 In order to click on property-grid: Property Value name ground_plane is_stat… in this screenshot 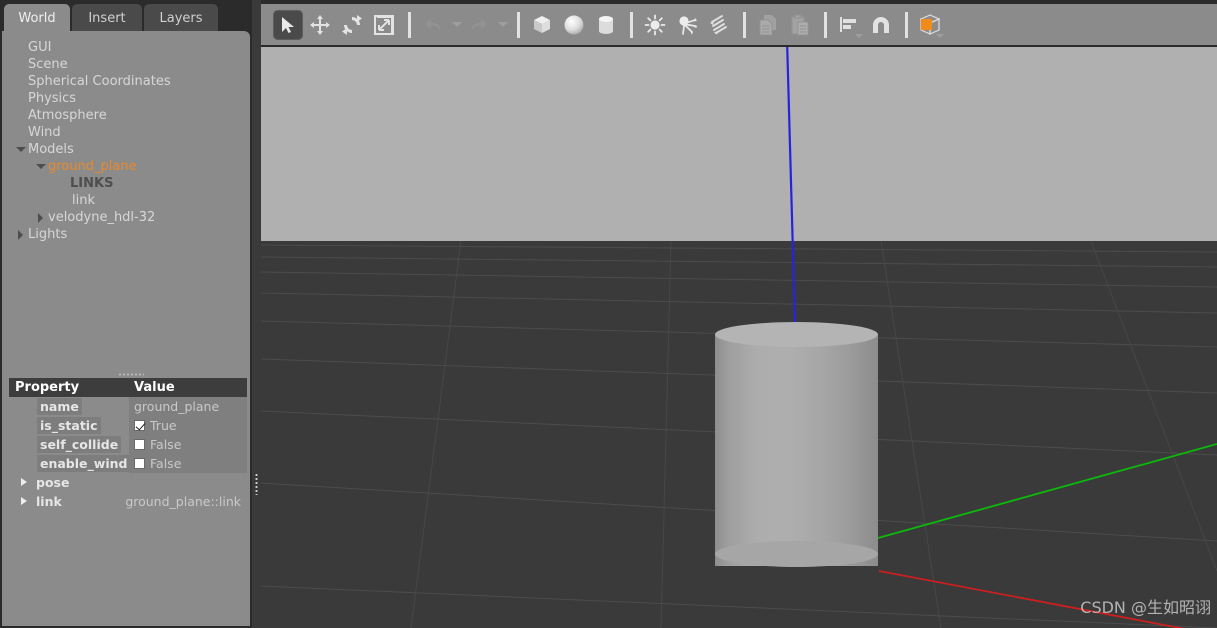, I will do `click(128, 444)`.